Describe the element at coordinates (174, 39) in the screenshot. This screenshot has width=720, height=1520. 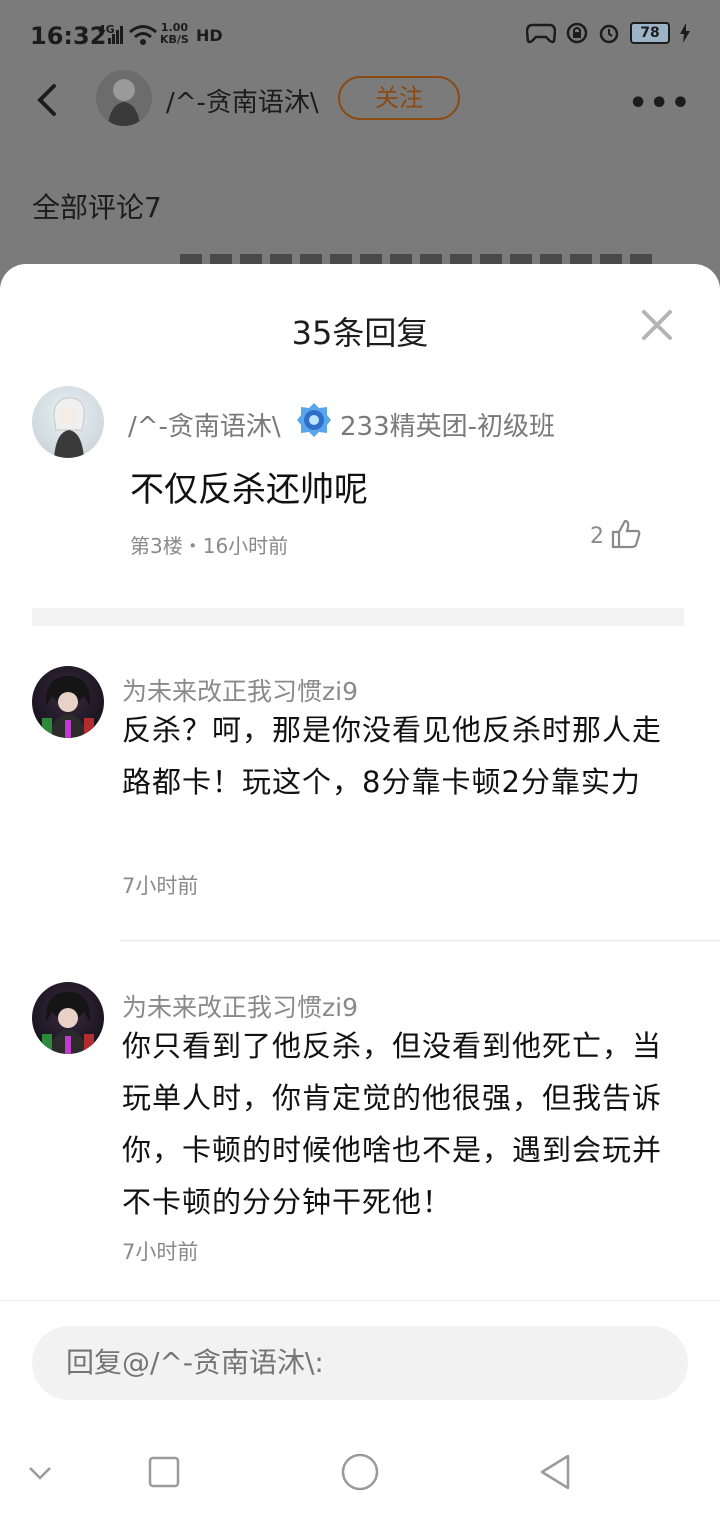
I see `speed-unit: KB/S` at that location.